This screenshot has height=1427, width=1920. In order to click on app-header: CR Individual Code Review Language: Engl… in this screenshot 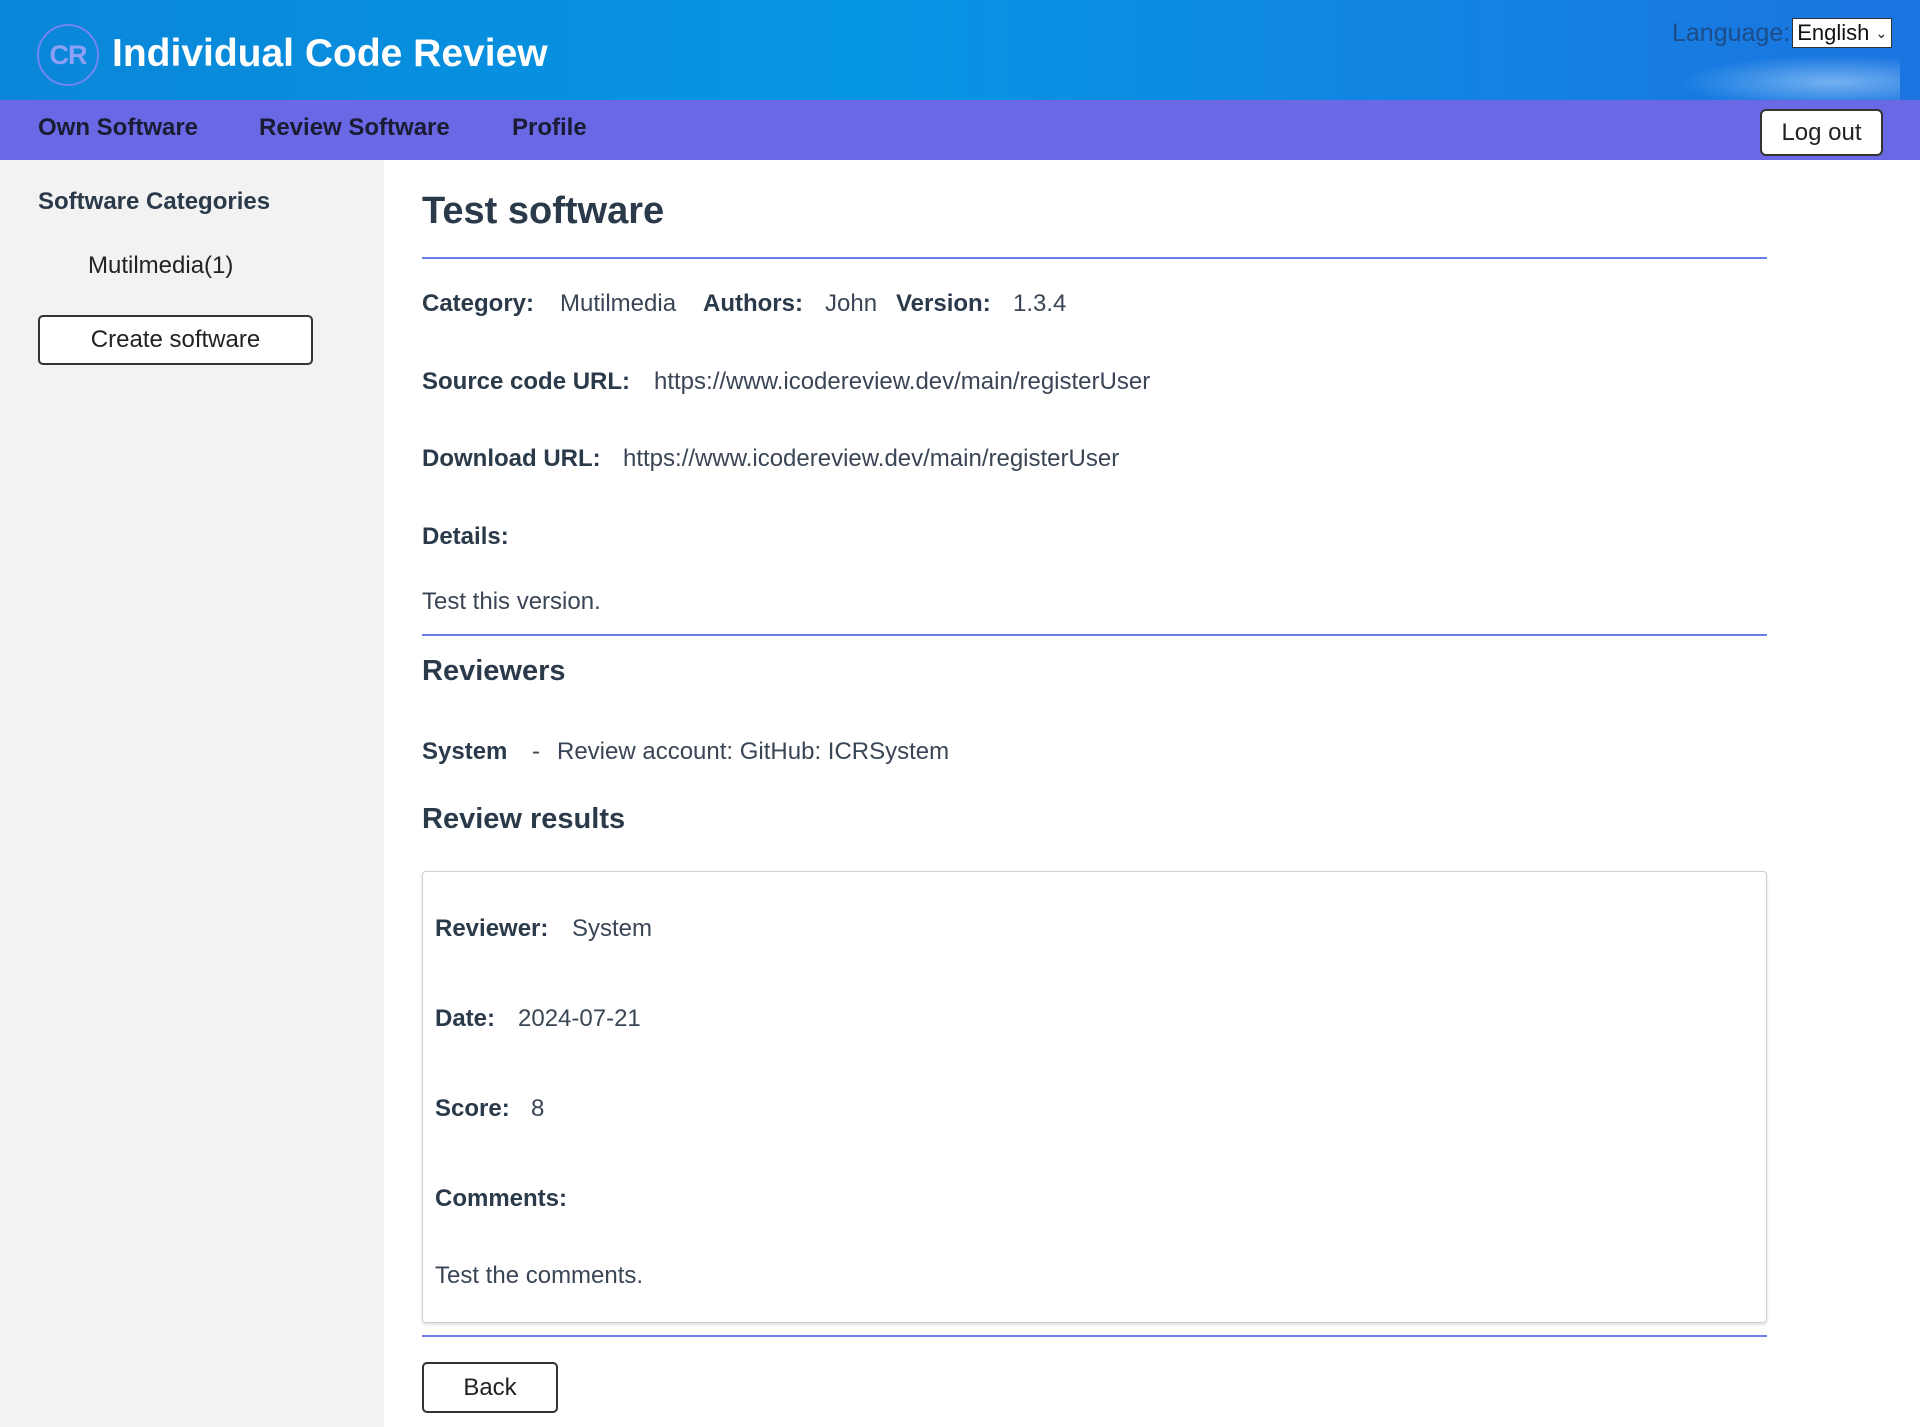, I will do `click(960, 50)`.